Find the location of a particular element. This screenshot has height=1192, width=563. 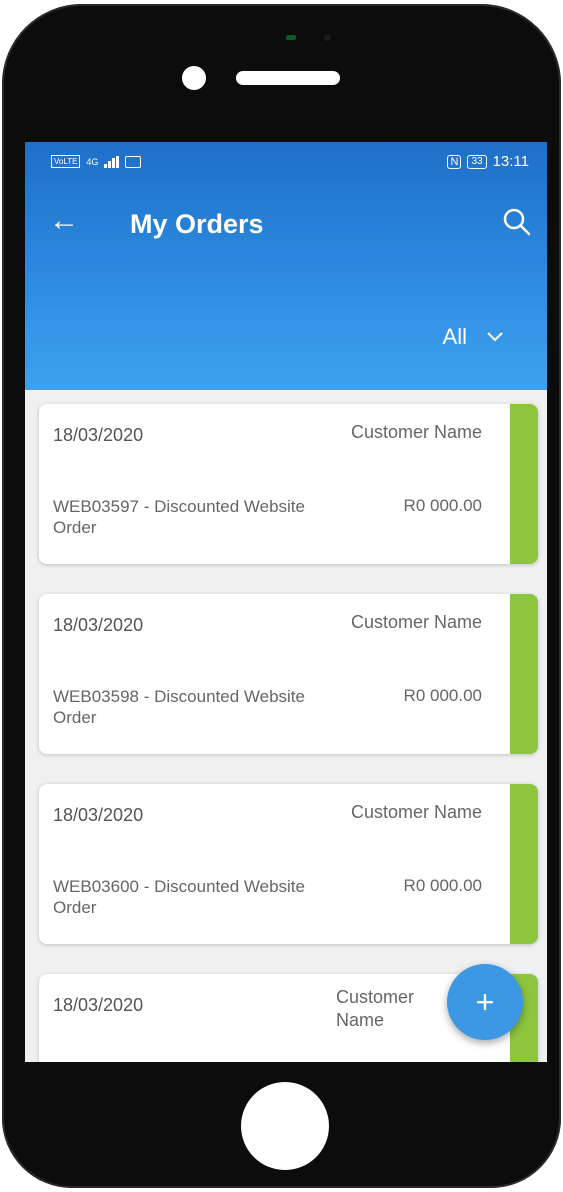

front-sensor is located at coordinates (327, 37).